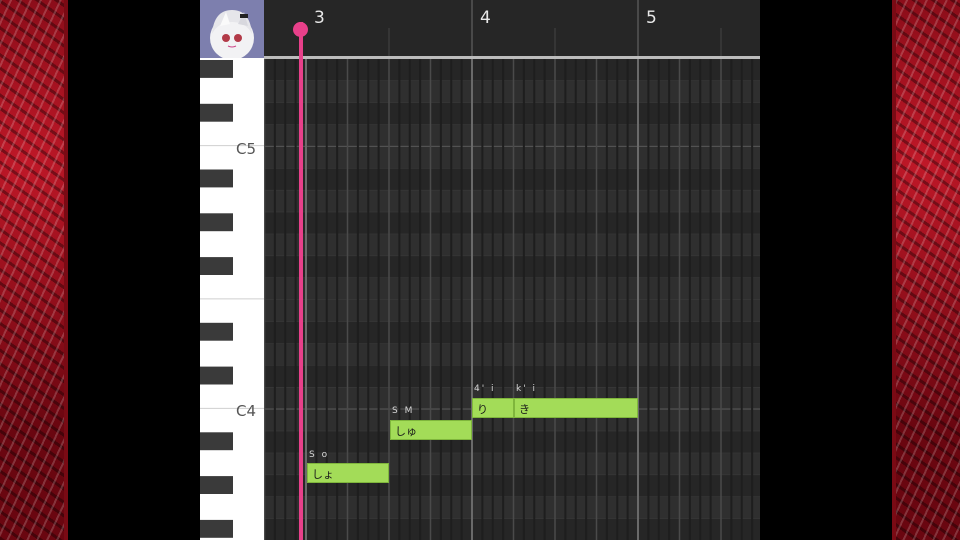 This screenshot has height=540, width=960. I want to click on timeline-ruler: 3 4 5, so click(512, 28).